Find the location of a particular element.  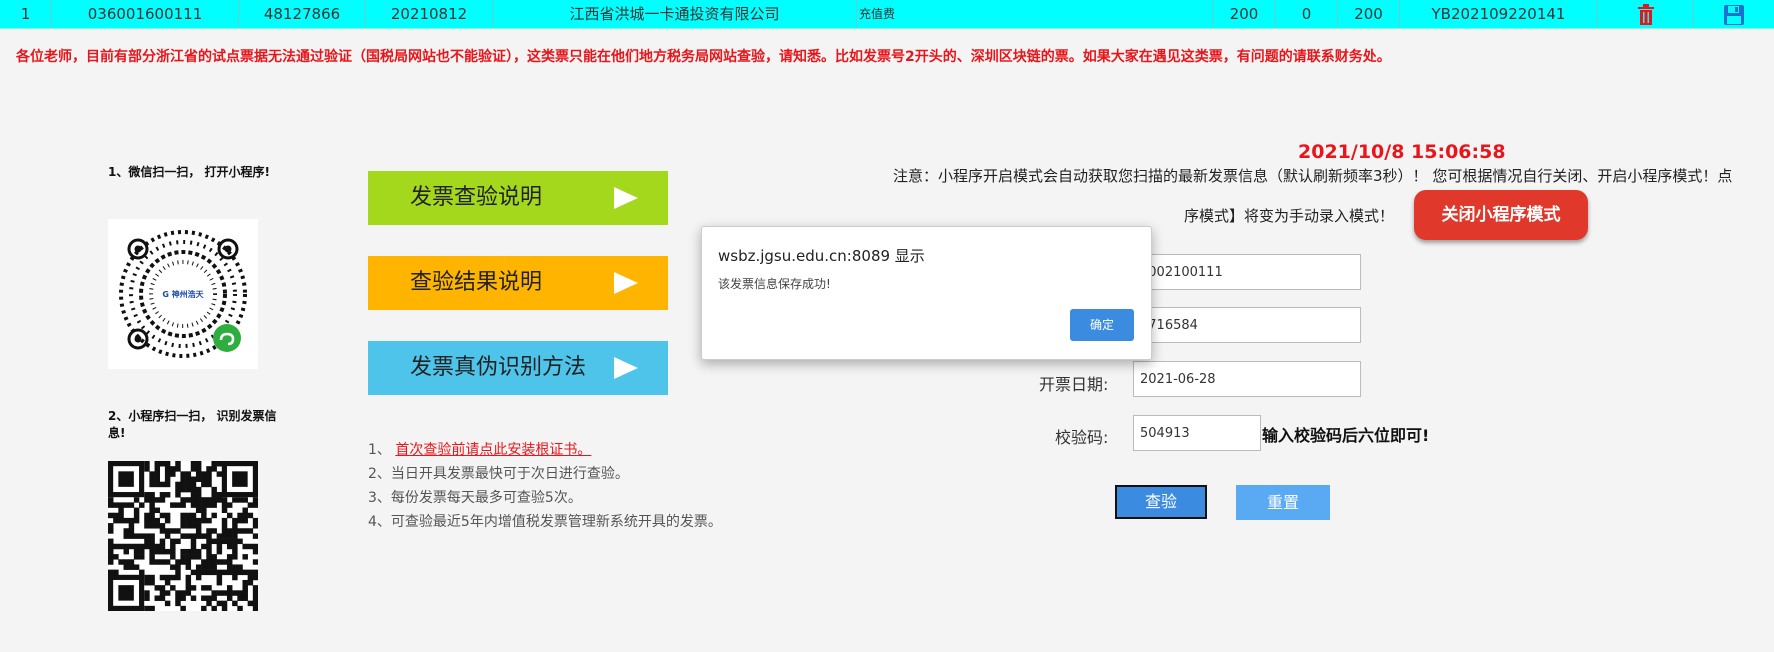

miniprogram-qr-code: G 神州浩天 is located at coordinates (183, 294).